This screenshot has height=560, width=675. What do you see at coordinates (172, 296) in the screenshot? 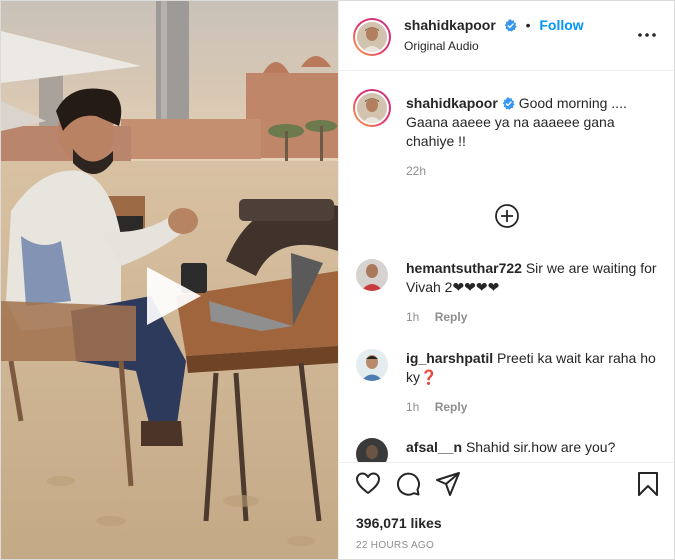
I see `play-icon` at bounding box center [172, 296].